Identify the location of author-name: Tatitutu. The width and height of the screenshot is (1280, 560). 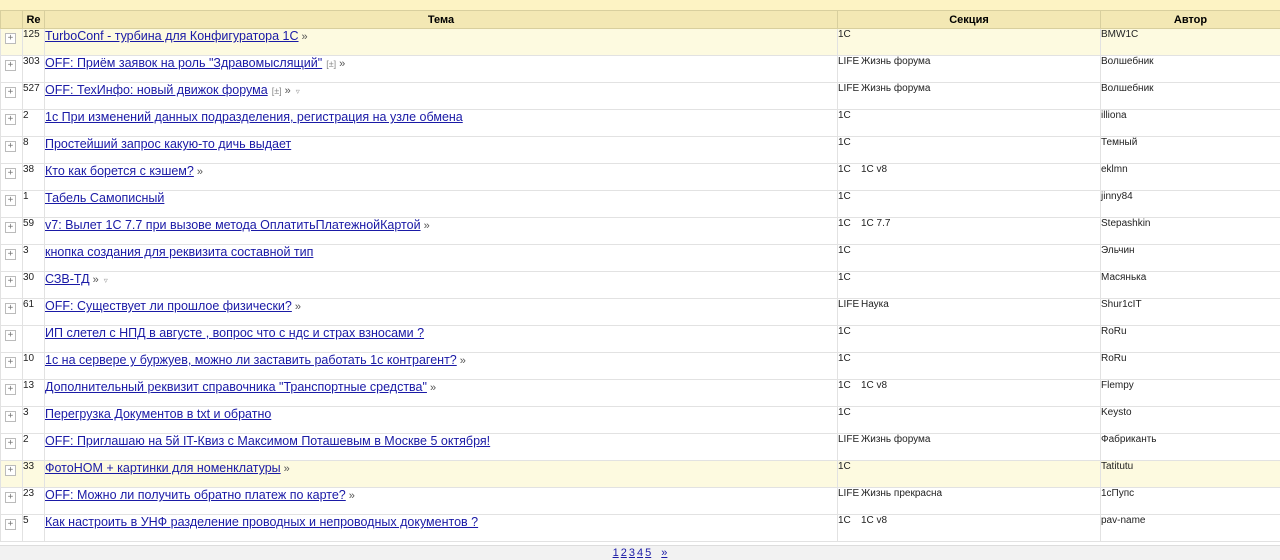
(1190, 474).